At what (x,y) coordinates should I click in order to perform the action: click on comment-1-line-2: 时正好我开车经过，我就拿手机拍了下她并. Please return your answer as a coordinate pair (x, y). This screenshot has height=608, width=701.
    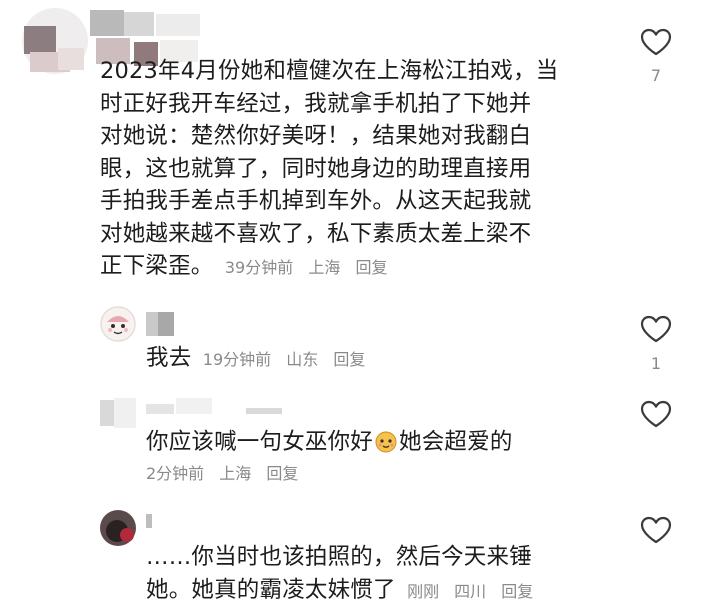
    Looking at the image, I should click on (350, 104).